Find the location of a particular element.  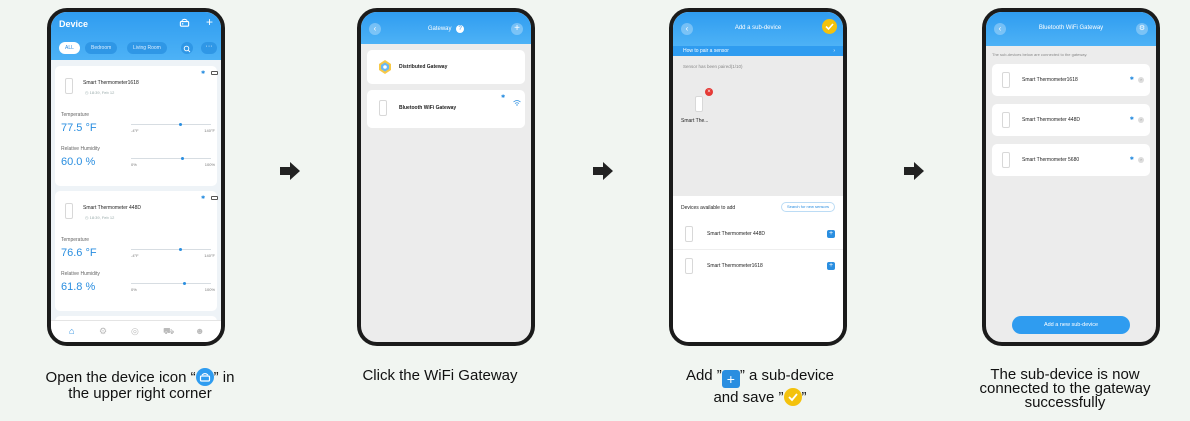

more-icon: ··· is located at coordinates (209, 48).